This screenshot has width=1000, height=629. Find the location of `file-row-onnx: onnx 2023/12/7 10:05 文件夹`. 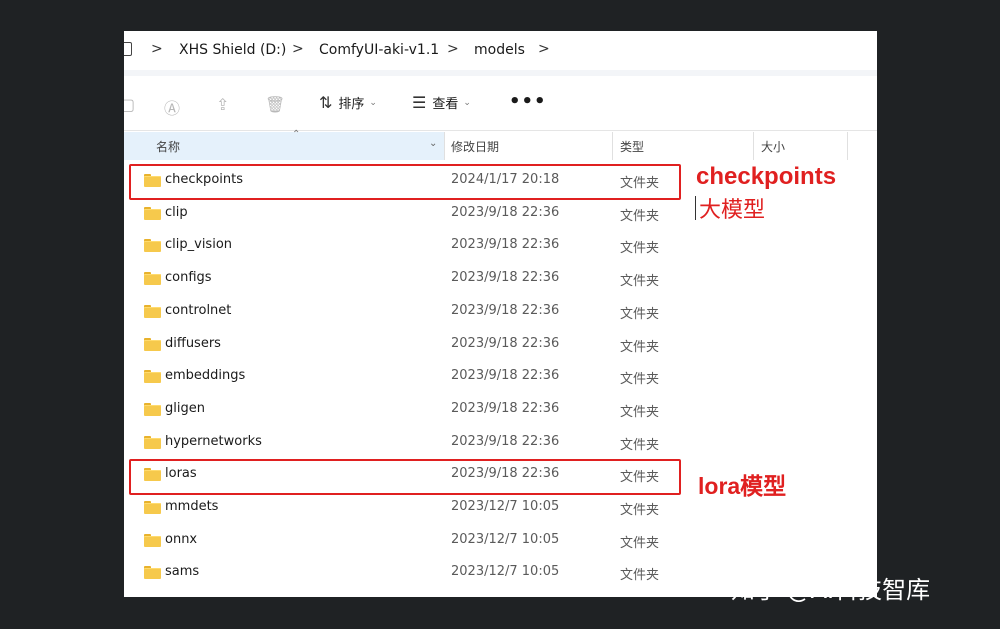

file-row-onnx: onnx 2023/12/7 10:05 文件夹 is located at coordinates (500, 540).